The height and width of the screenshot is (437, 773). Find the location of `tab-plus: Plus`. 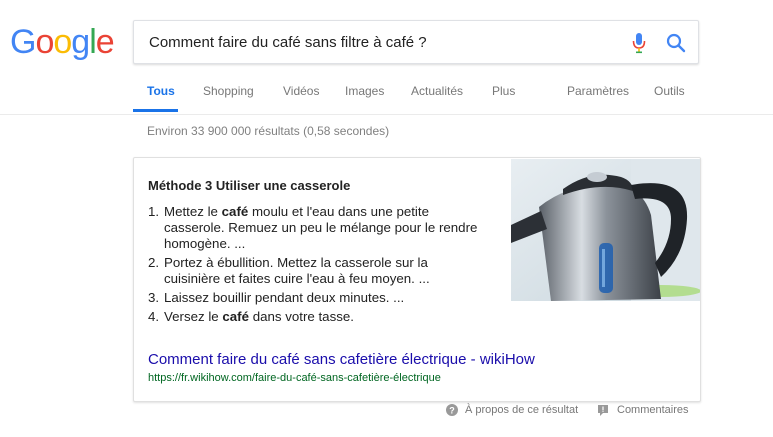

tab-plus: Plus is located at coordinates (503, 91).